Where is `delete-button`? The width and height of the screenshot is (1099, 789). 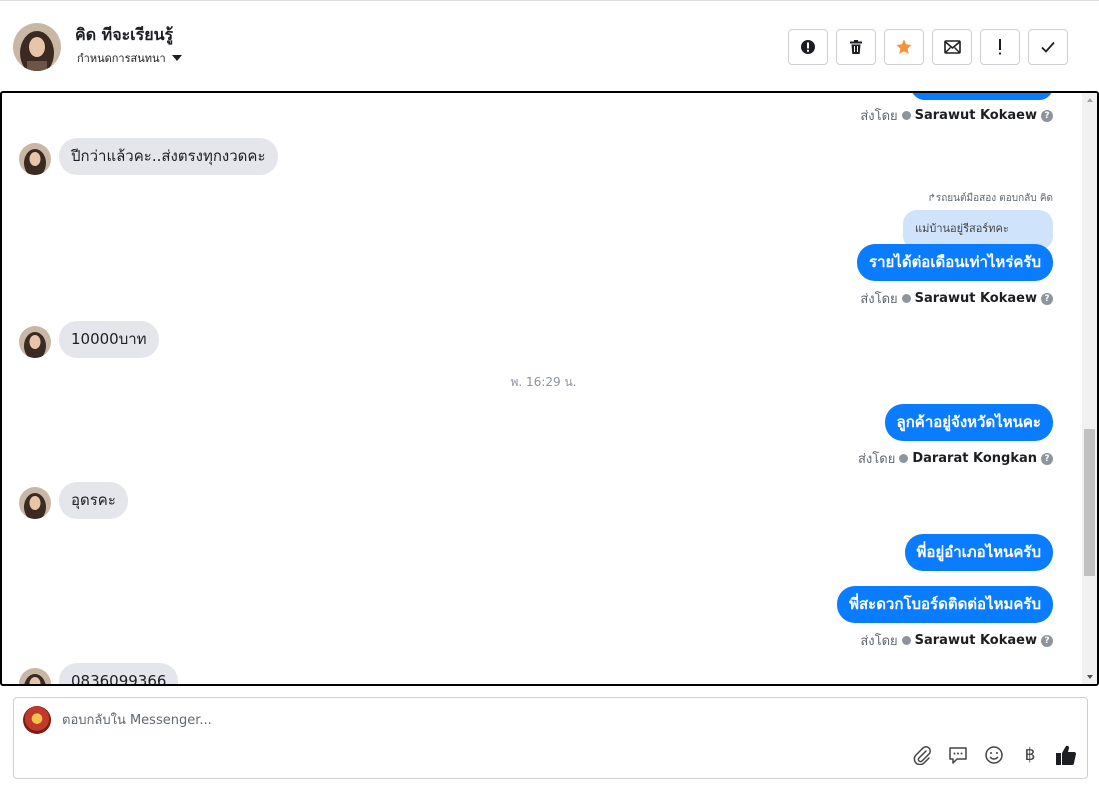 delete-button is located at coordinates (856, 47).